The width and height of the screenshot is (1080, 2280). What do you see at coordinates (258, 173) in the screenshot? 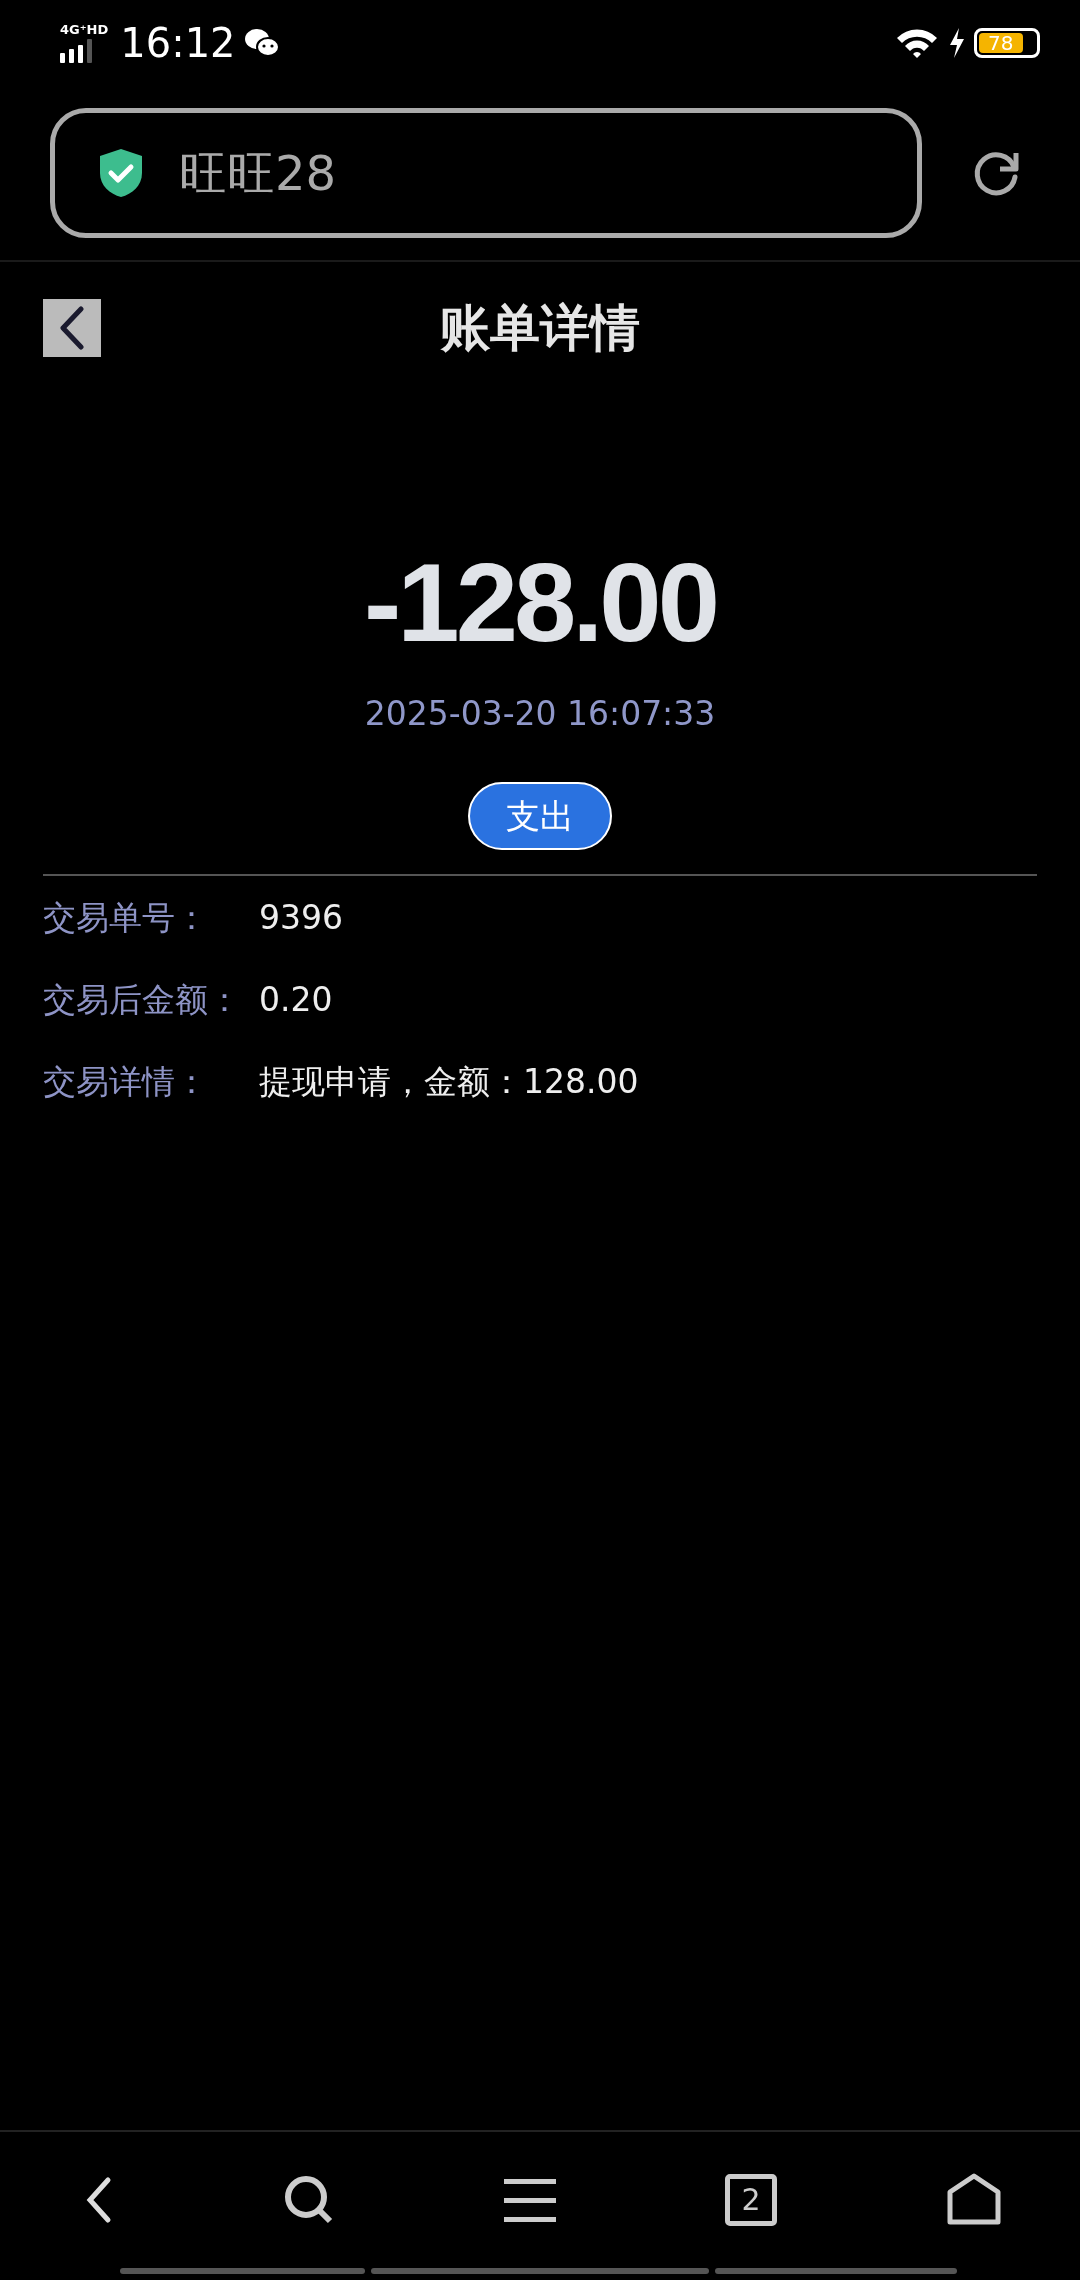
I see `address-text: 旺旺28` at bounding box center [258, 173].